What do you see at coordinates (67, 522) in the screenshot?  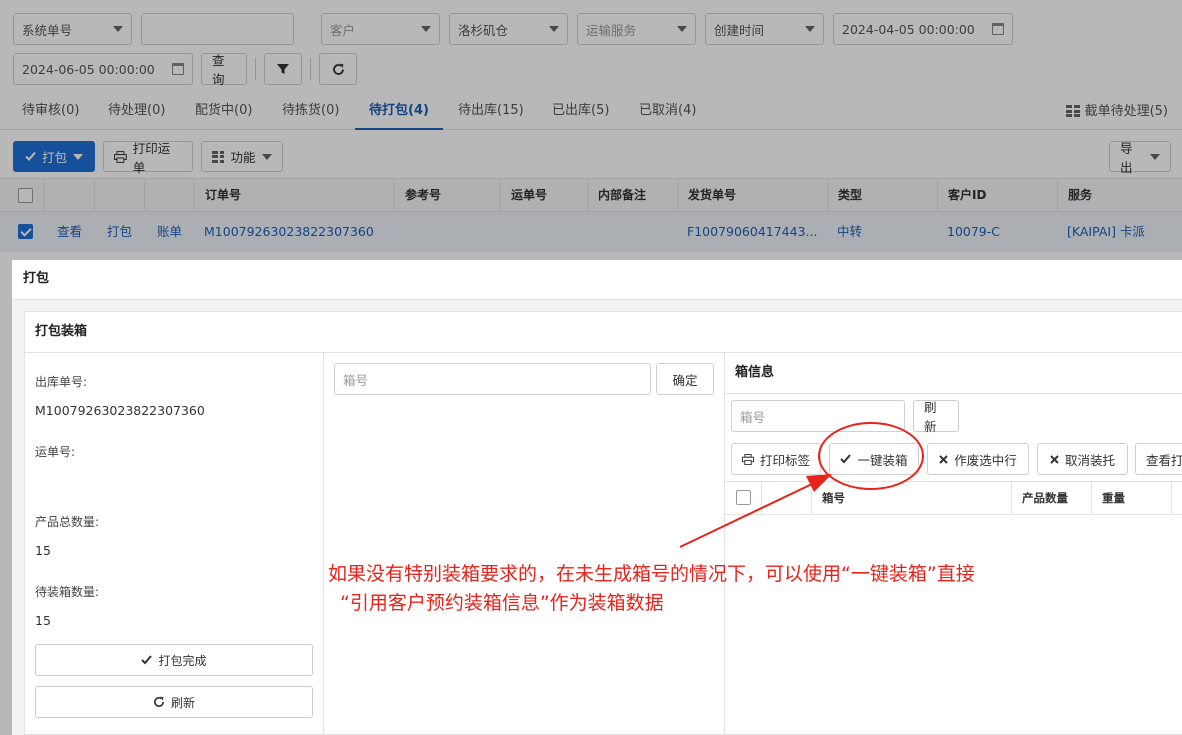 I see `total-qty-label: 产品总数量:` at bounding box center [67, 522].